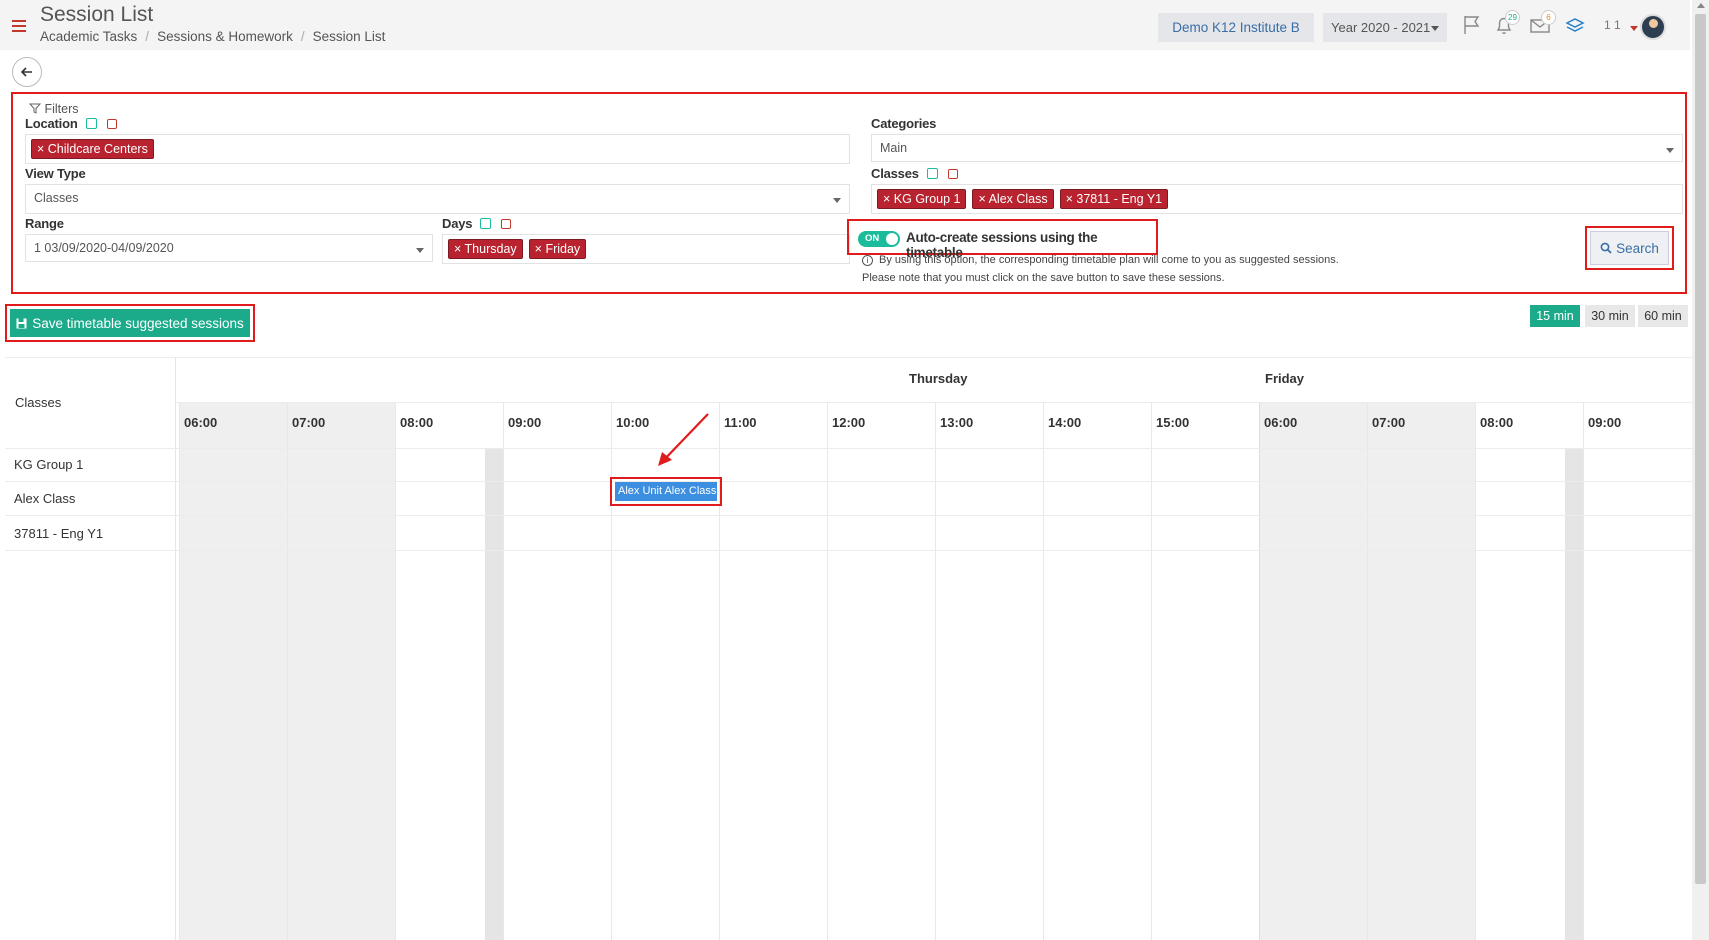 The width and height of the screenshot is (1709, 940). I want to click on floppy-disk-icon, so click(21, 323).